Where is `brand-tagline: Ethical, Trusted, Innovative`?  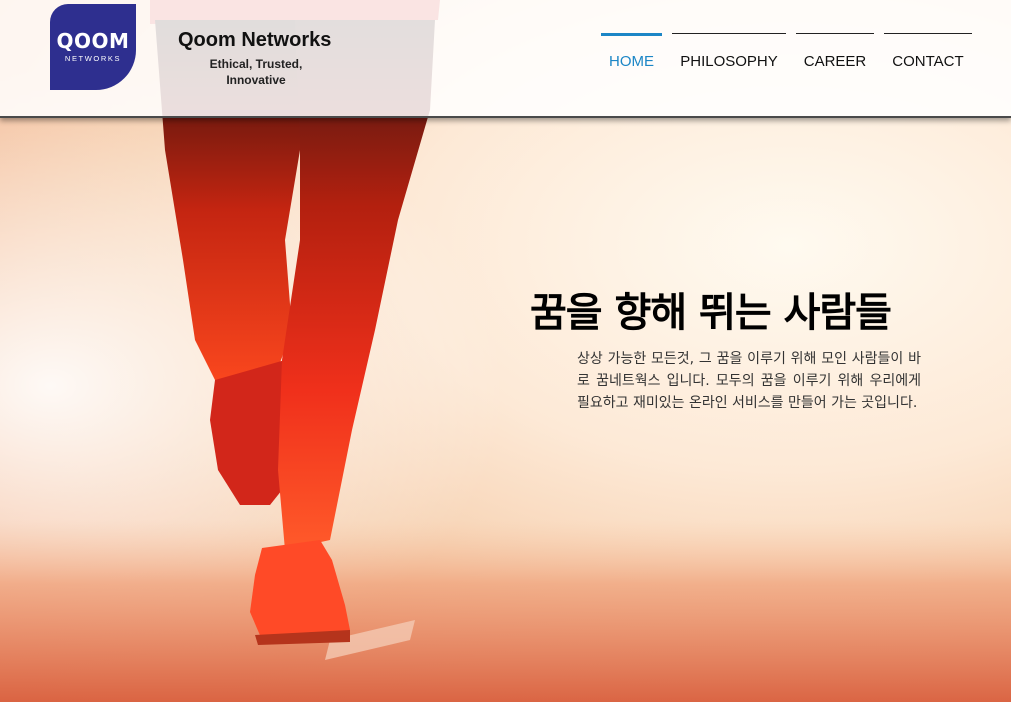
brand-tagline: Ethical, Trusted, Innovative is located at coordinates (256, 72).